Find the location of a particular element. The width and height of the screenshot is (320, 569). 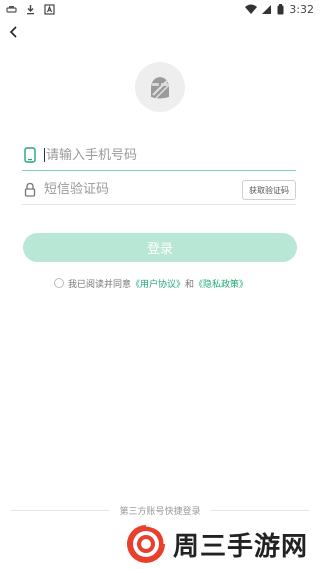

status-bar: 3:32 is located at coordinates (160, 9).